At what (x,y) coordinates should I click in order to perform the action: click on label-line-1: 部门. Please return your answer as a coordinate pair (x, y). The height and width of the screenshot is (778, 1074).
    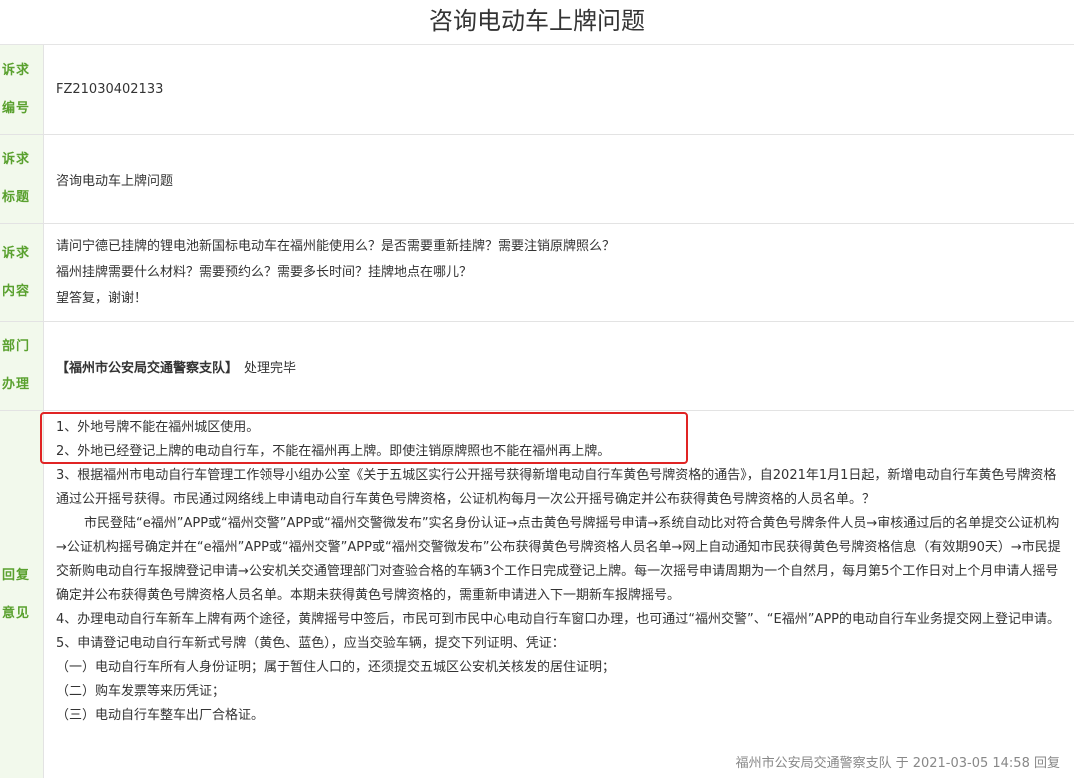
    Looking at the image, I should click on (16, 346).